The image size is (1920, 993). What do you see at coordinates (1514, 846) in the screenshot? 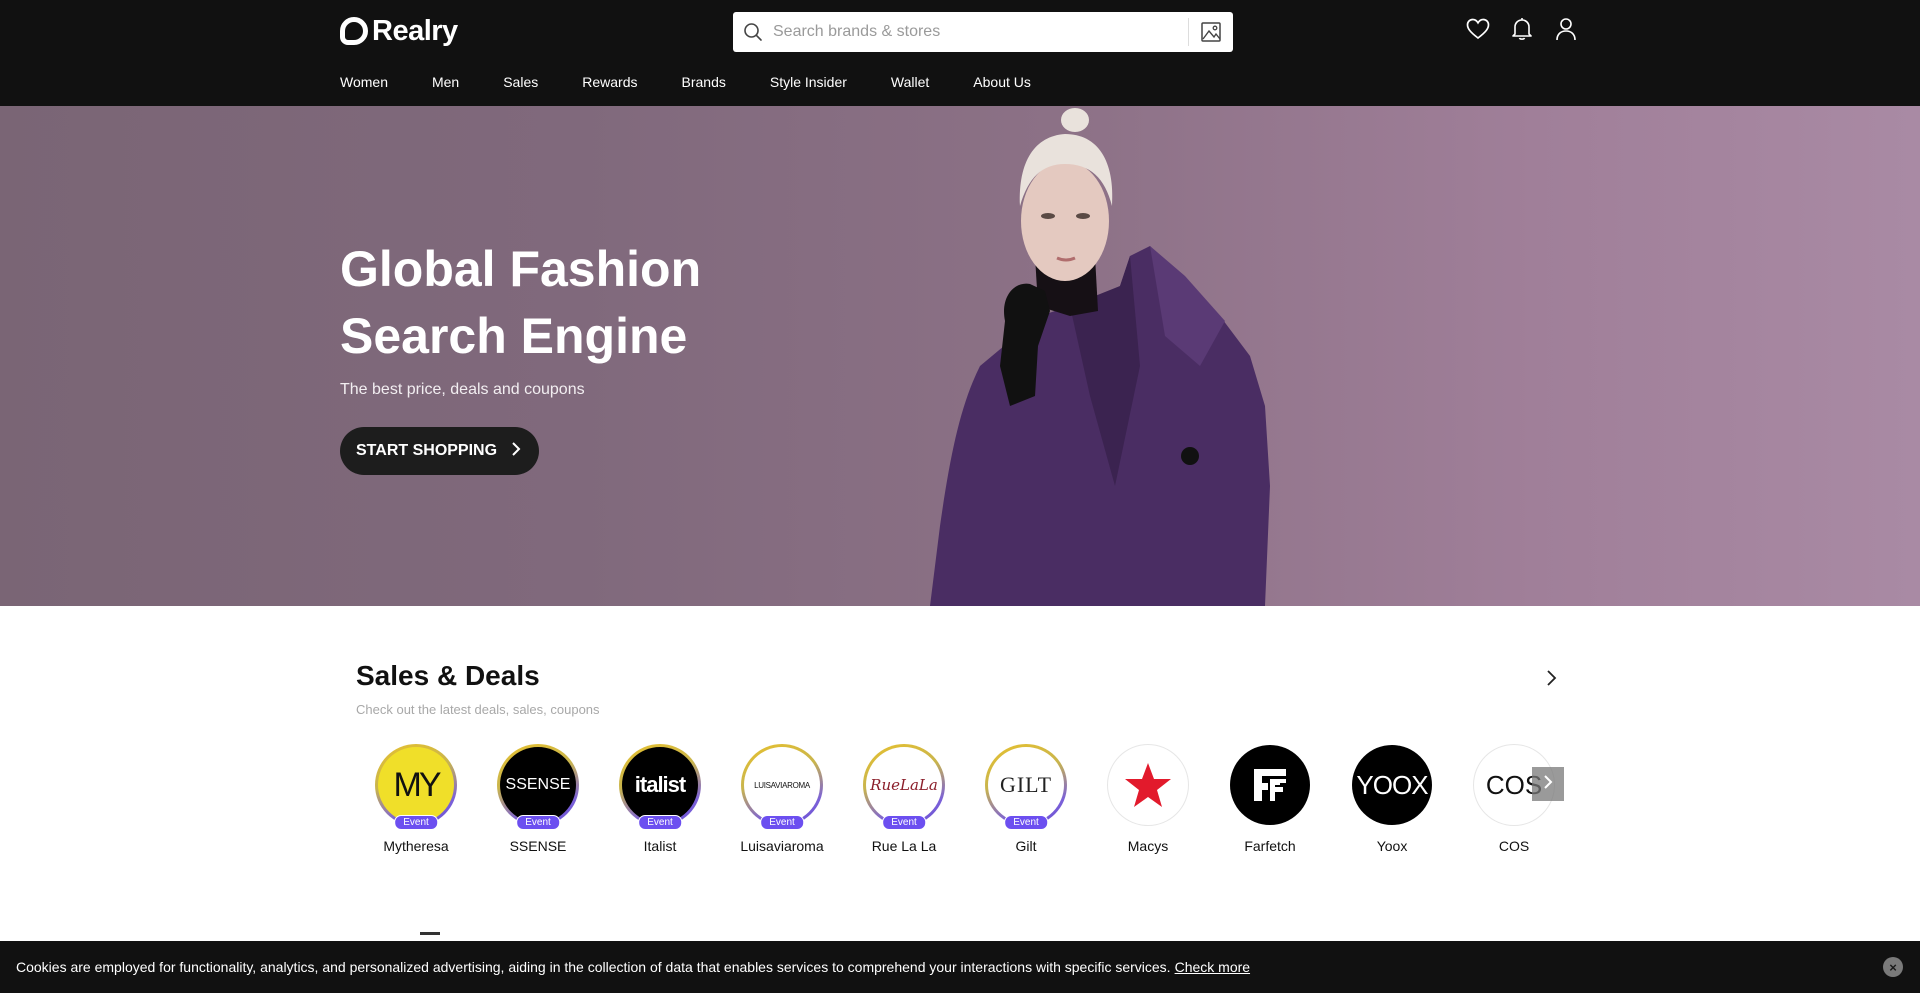
I see `store-name: COS` at bounding box center [1514, 846].